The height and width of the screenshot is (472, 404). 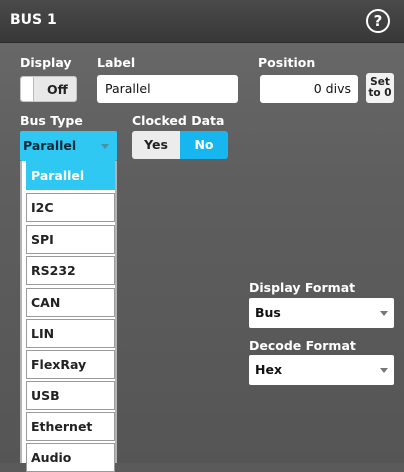 I want to click on decode-format-value: Hex, so click(x=269, y=369).